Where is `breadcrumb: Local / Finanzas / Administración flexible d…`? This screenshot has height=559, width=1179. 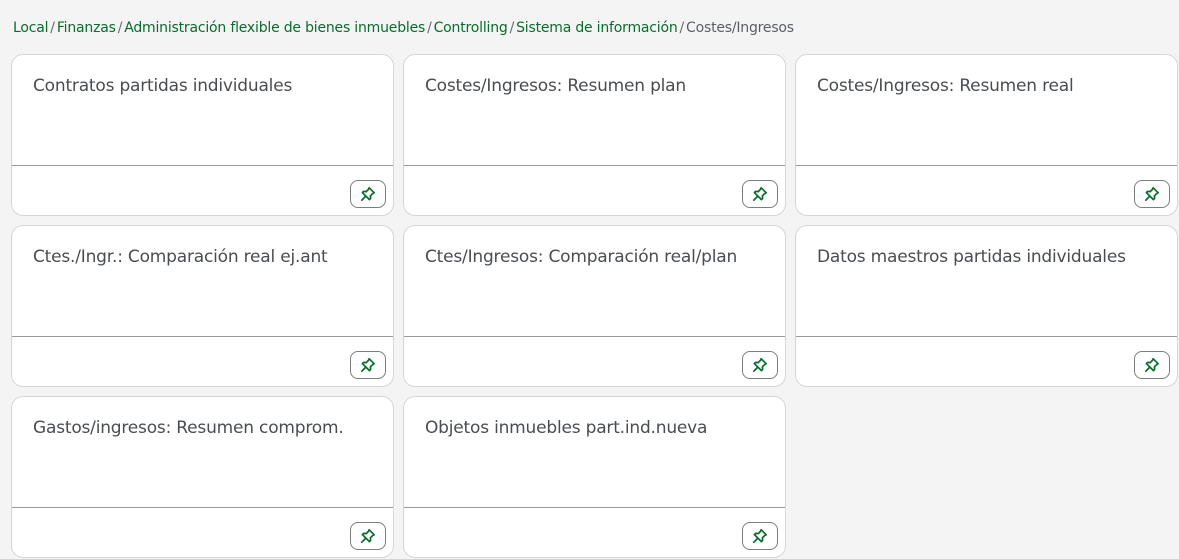 breadcrumb: Local / Finanzas / Administración flexible d… is located at coordinates (403, 28).